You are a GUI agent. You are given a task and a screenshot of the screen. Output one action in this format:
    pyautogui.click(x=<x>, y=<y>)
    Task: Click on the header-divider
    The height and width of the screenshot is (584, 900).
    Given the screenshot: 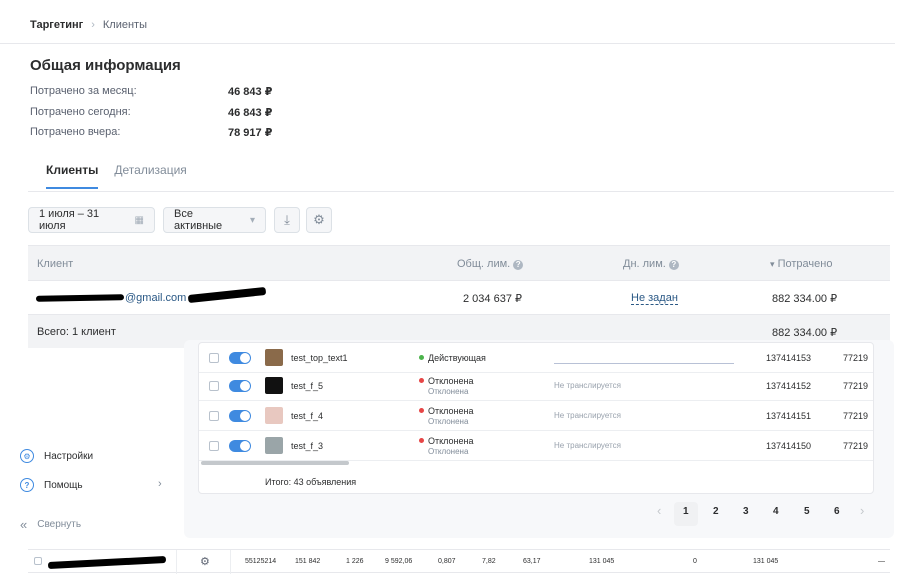 What is the action you would take?
    pyautogui.click(x=447, y=43)
    